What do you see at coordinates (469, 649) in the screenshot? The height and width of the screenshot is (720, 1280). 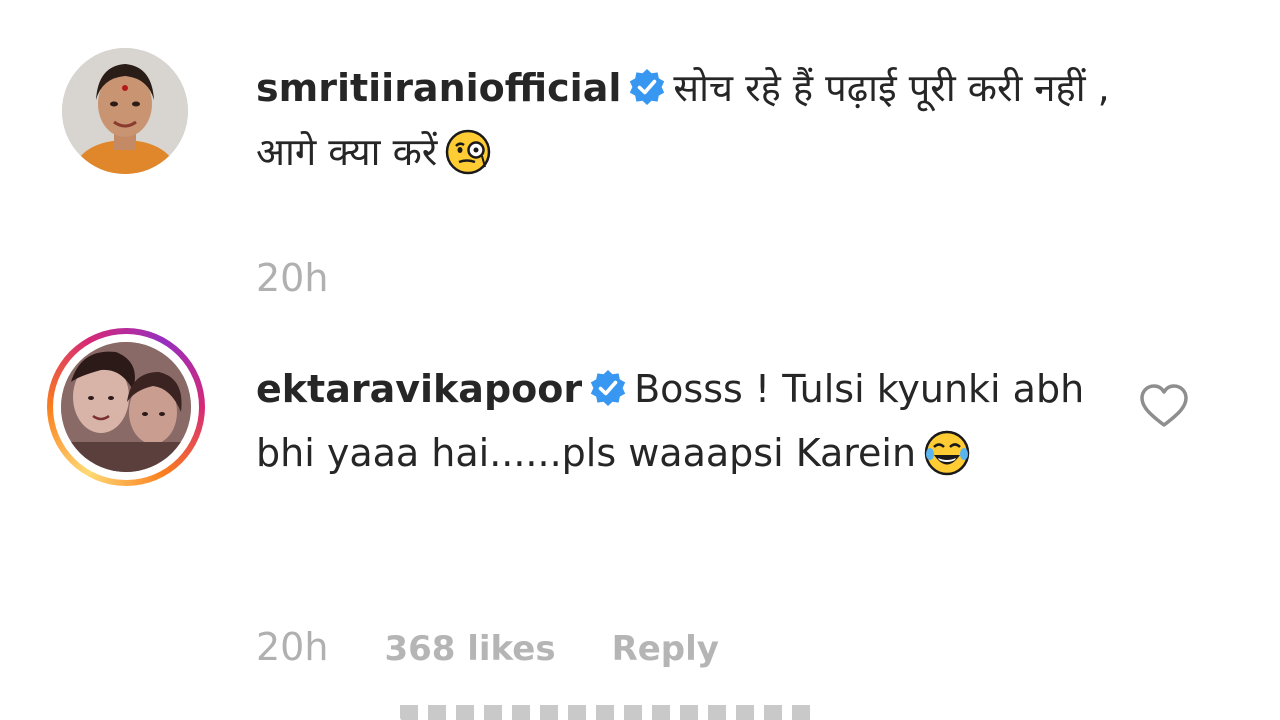 I see `like-count: 368 likes` at bounding box center [469, 649].